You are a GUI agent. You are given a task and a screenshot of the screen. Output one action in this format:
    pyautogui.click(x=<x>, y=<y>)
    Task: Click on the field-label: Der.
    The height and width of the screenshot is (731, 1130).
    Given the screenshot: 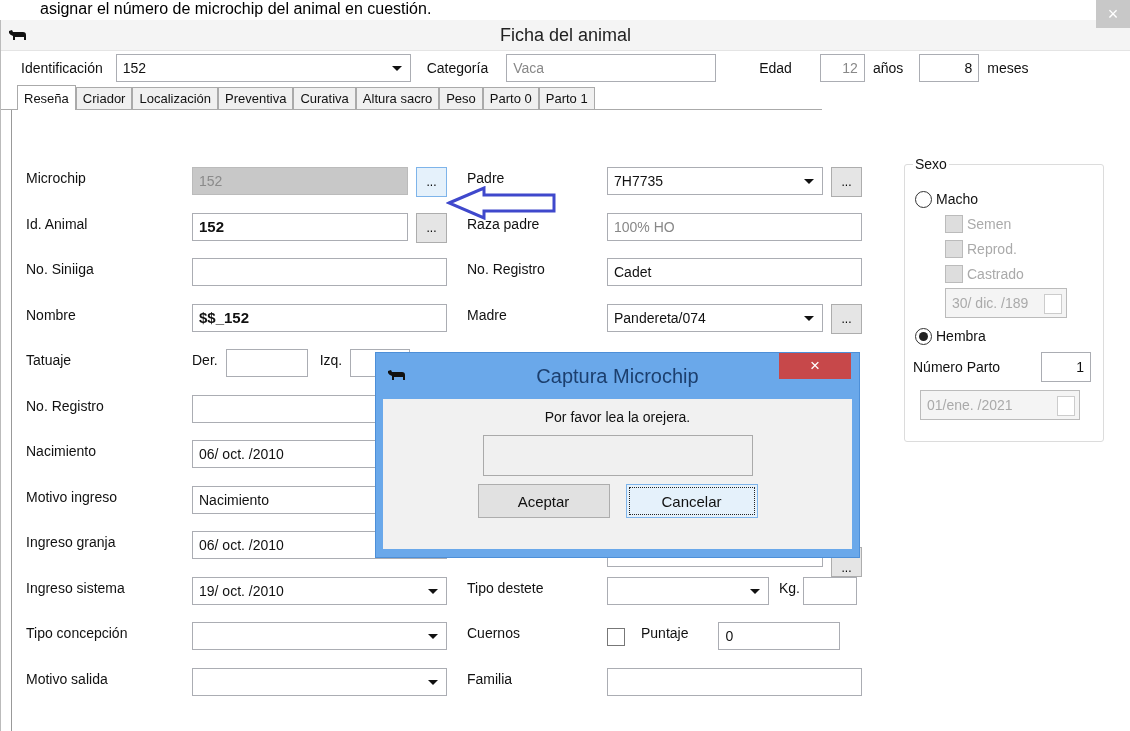 What is the action you would take?
    pyautogui.click(x=205, y=359)
    